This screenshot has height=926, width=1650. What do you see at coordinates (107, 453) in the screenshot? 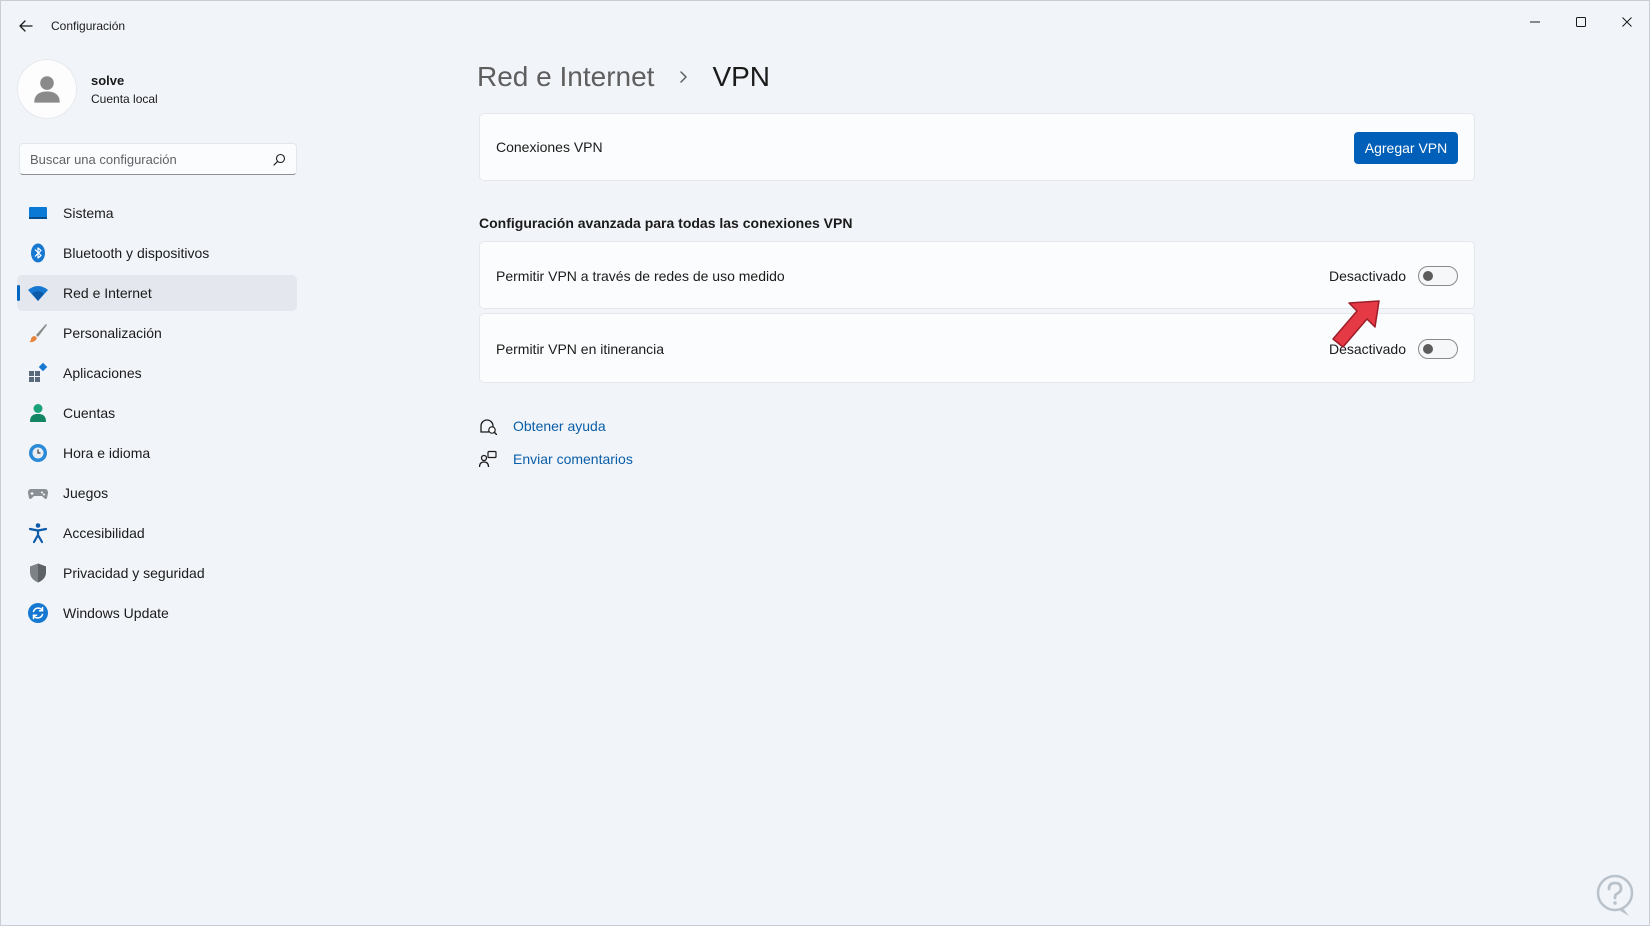
I see `sidebar-item-label: Hora e idioma` at bounding box center [107, 453].